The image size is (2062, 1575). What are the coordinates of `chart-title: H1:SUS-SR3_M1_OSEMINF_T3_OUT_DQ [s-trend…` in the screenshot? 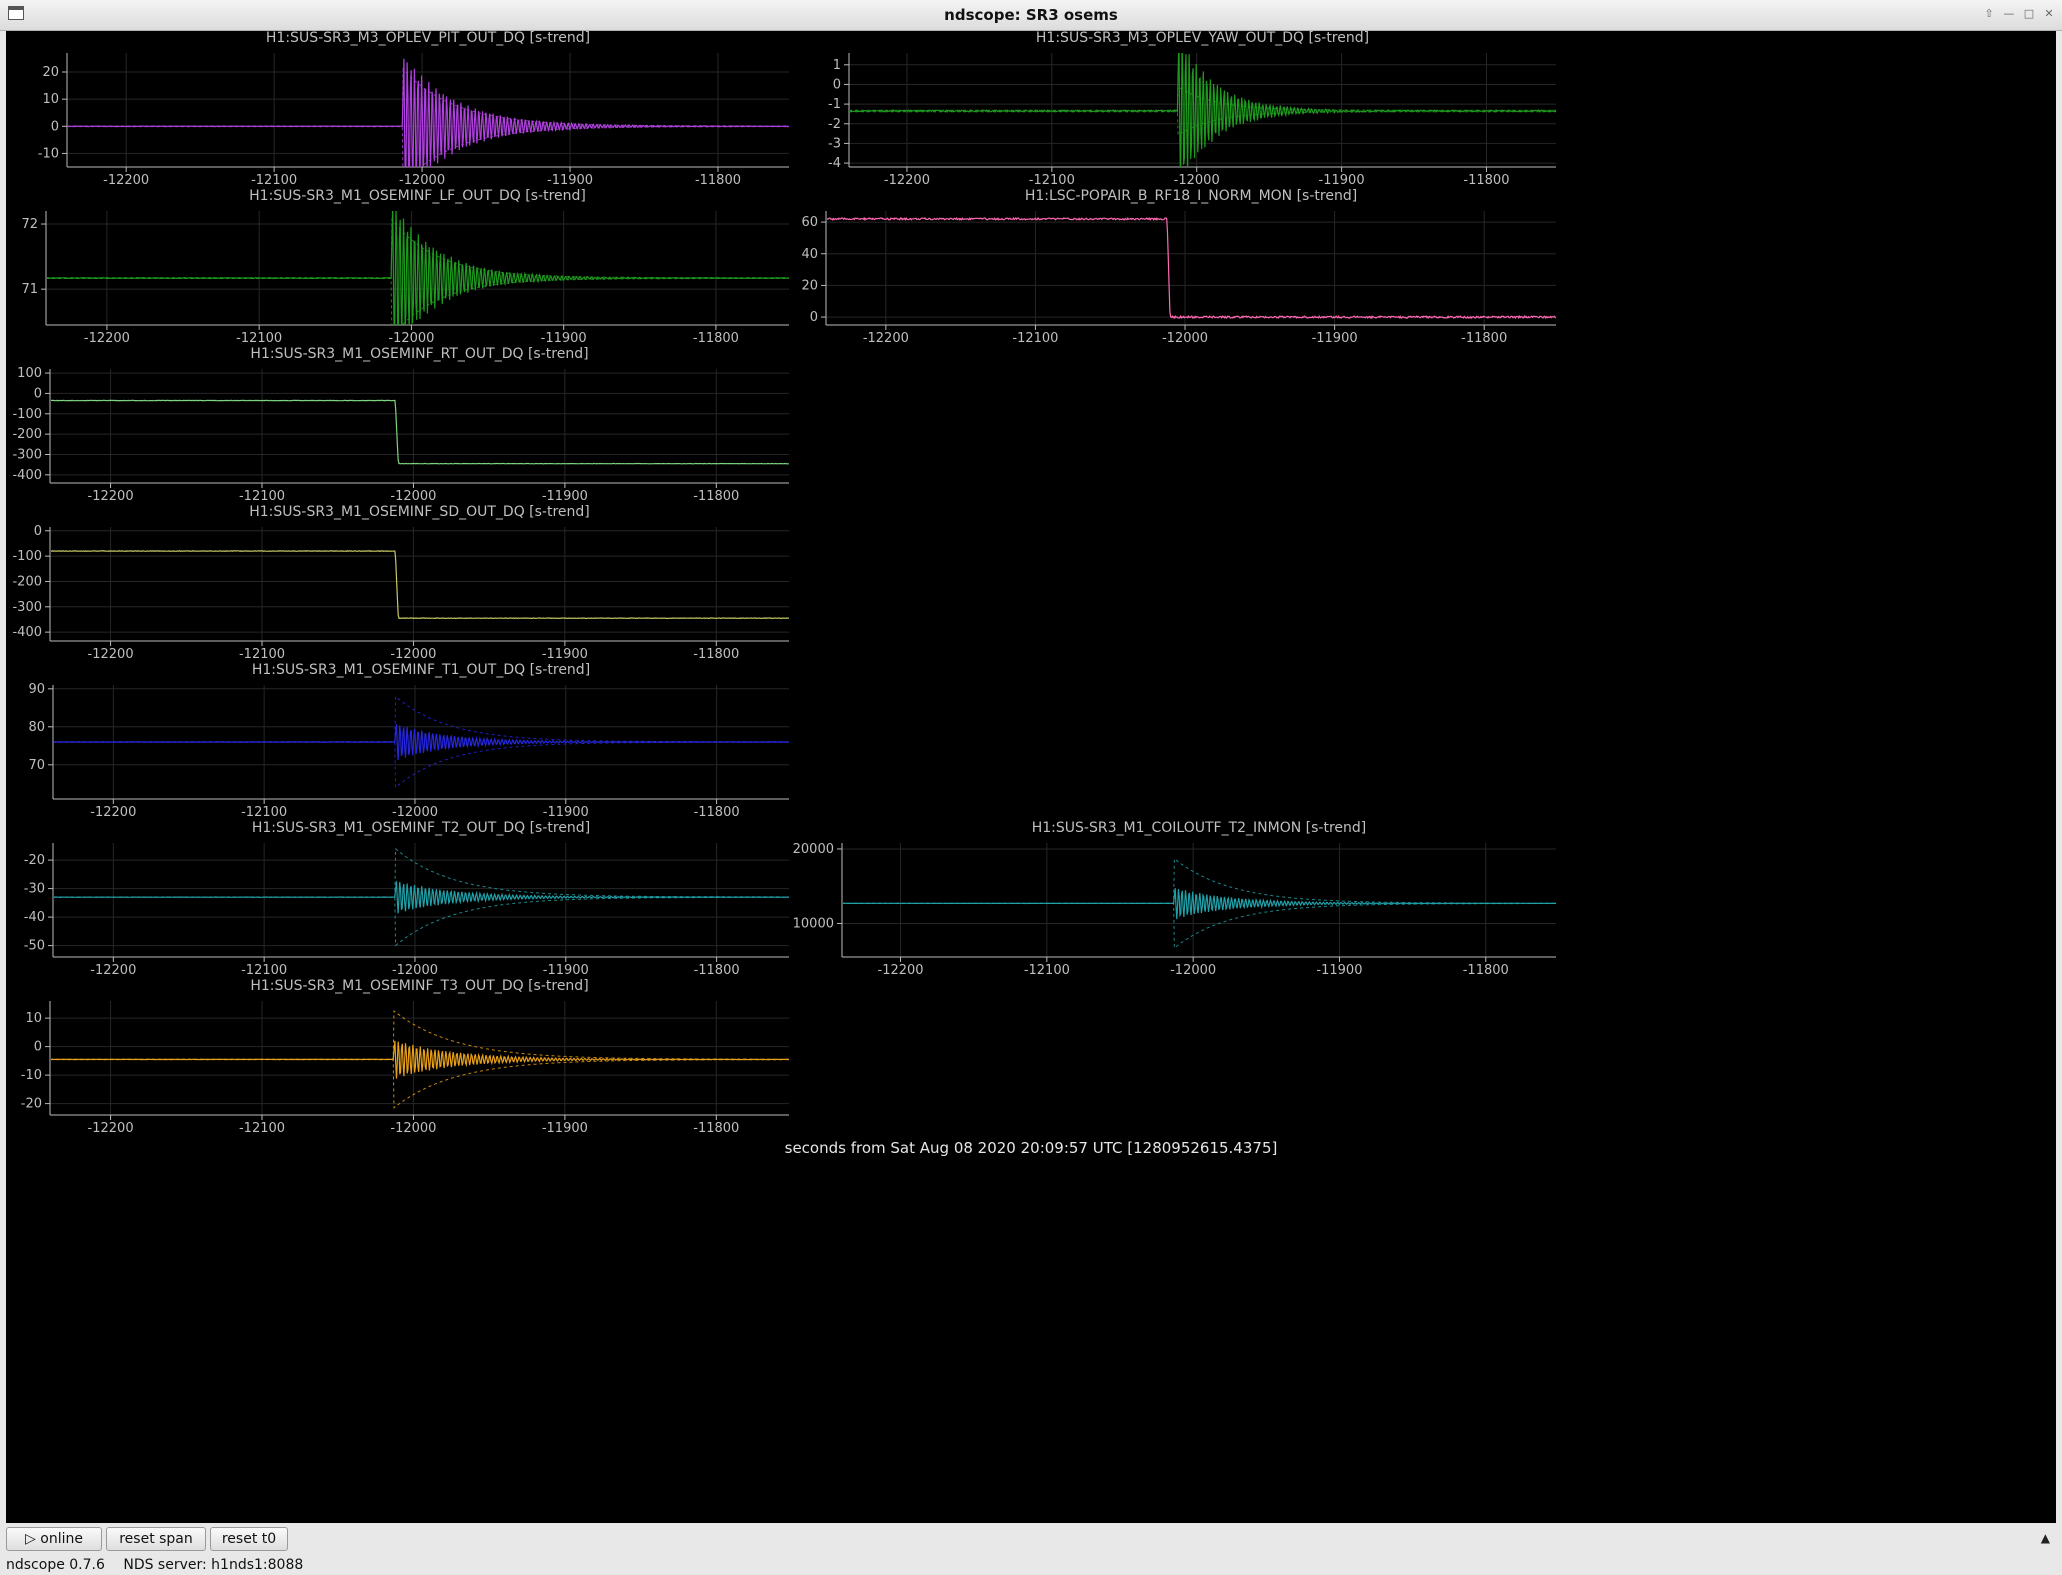 It's located at (419, 986).